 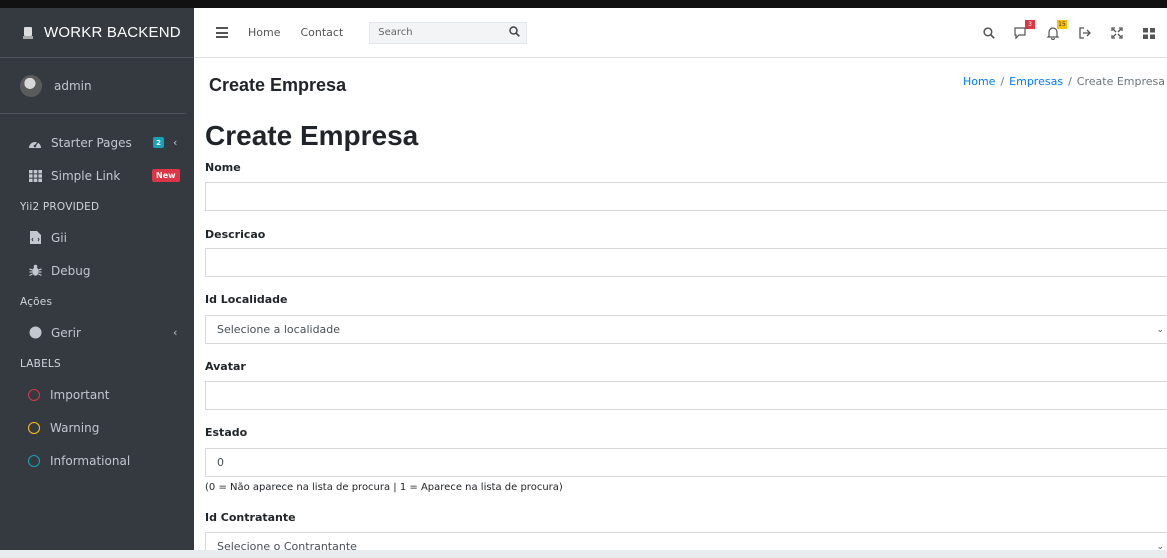 I want to click on starter-pages-badge: 2, so click(x=158, y=142).